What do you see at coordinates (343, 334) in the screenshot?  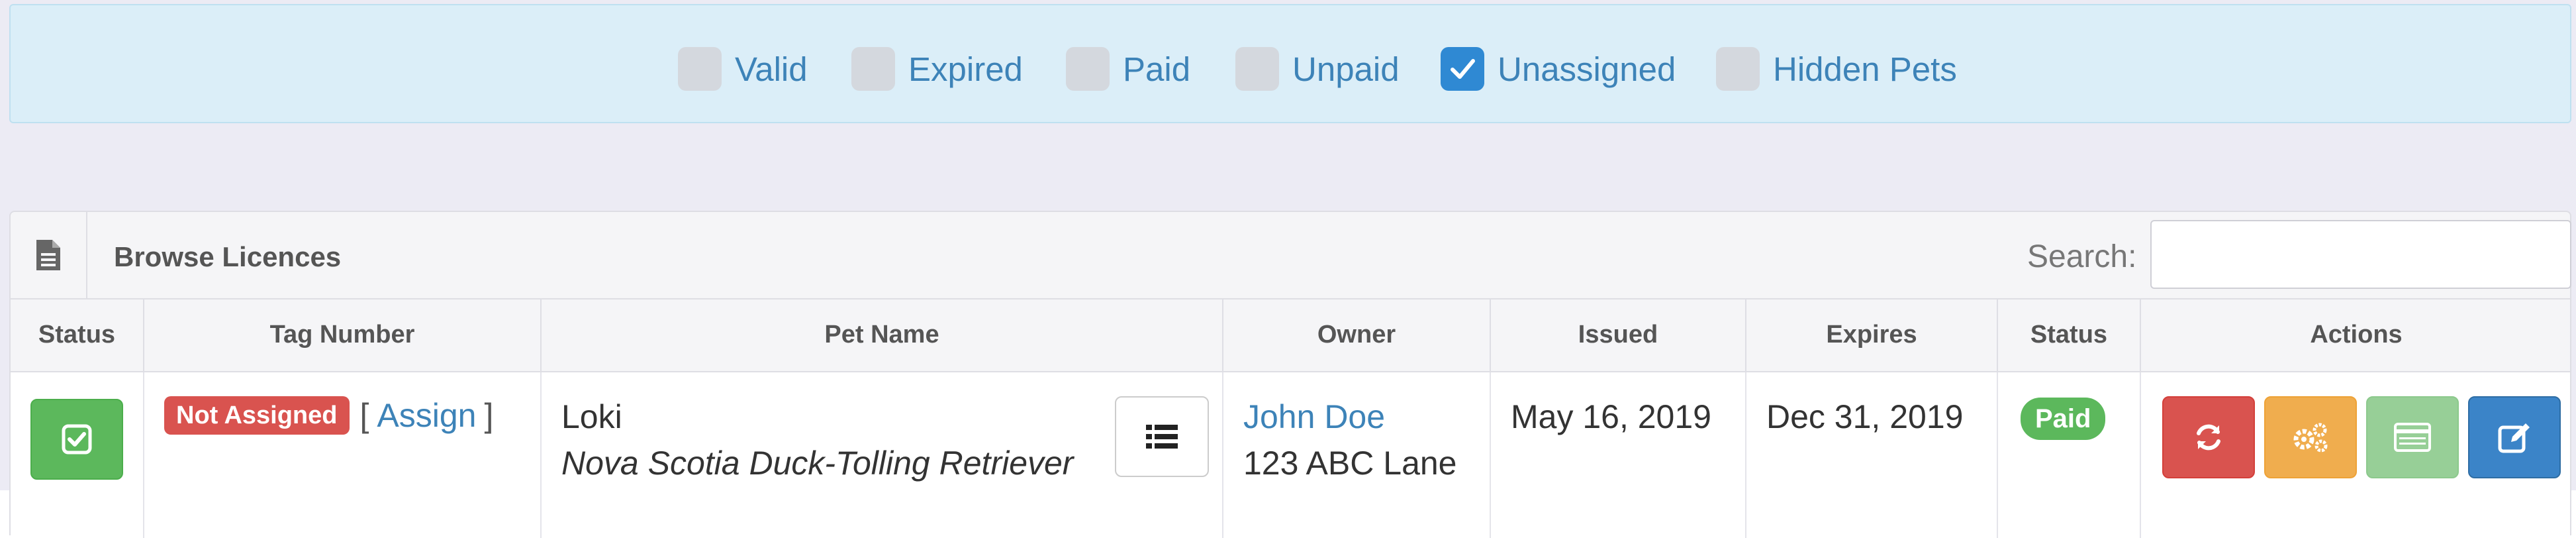 I see `column-tag-number: Tag Number` at bounding box center [343, 334].